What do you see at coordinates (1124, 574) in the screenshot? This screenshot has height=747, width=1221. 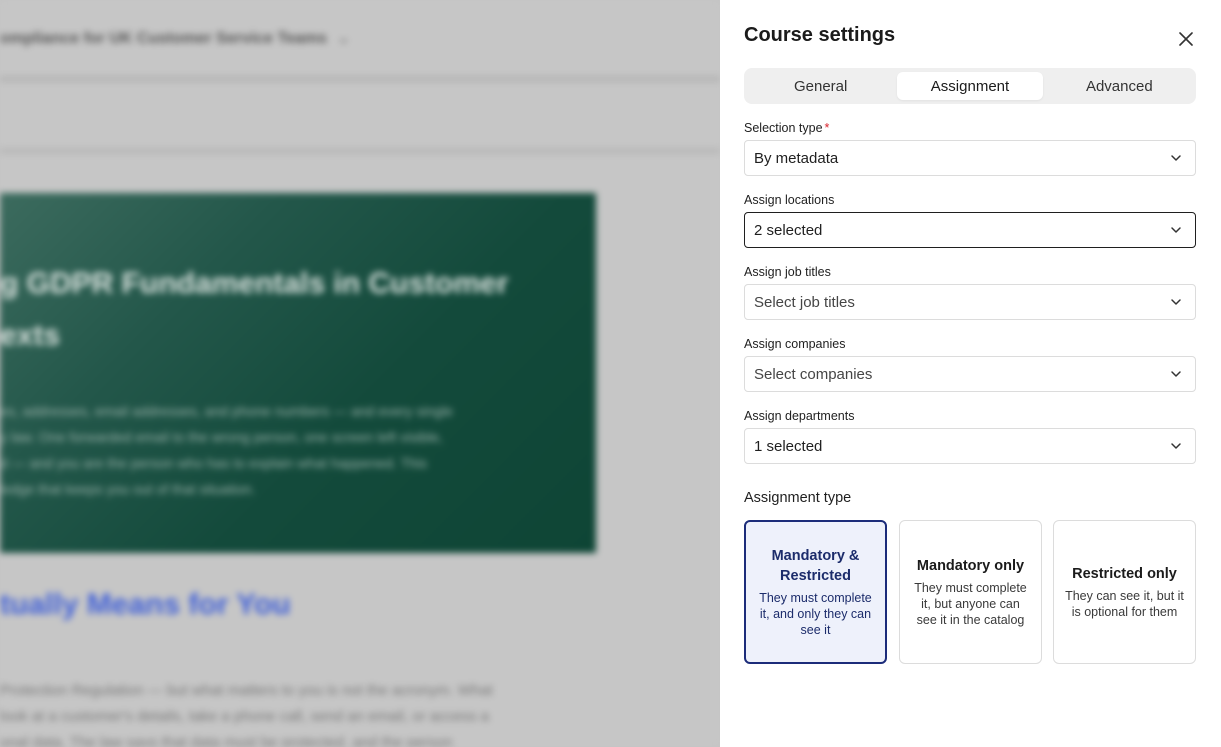 I see `assignment-option-title: Restricted only` at bounding box center [1124, 574].